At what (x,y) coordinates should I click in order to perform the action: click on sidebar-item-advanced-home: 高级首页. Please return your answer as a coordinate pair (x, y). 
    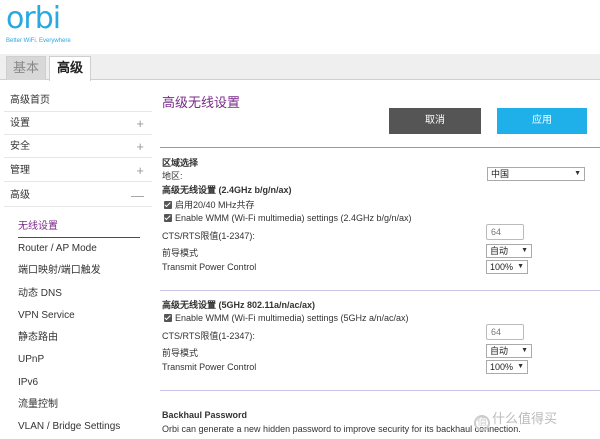
    Looking at the image, I should click on (78, 101).